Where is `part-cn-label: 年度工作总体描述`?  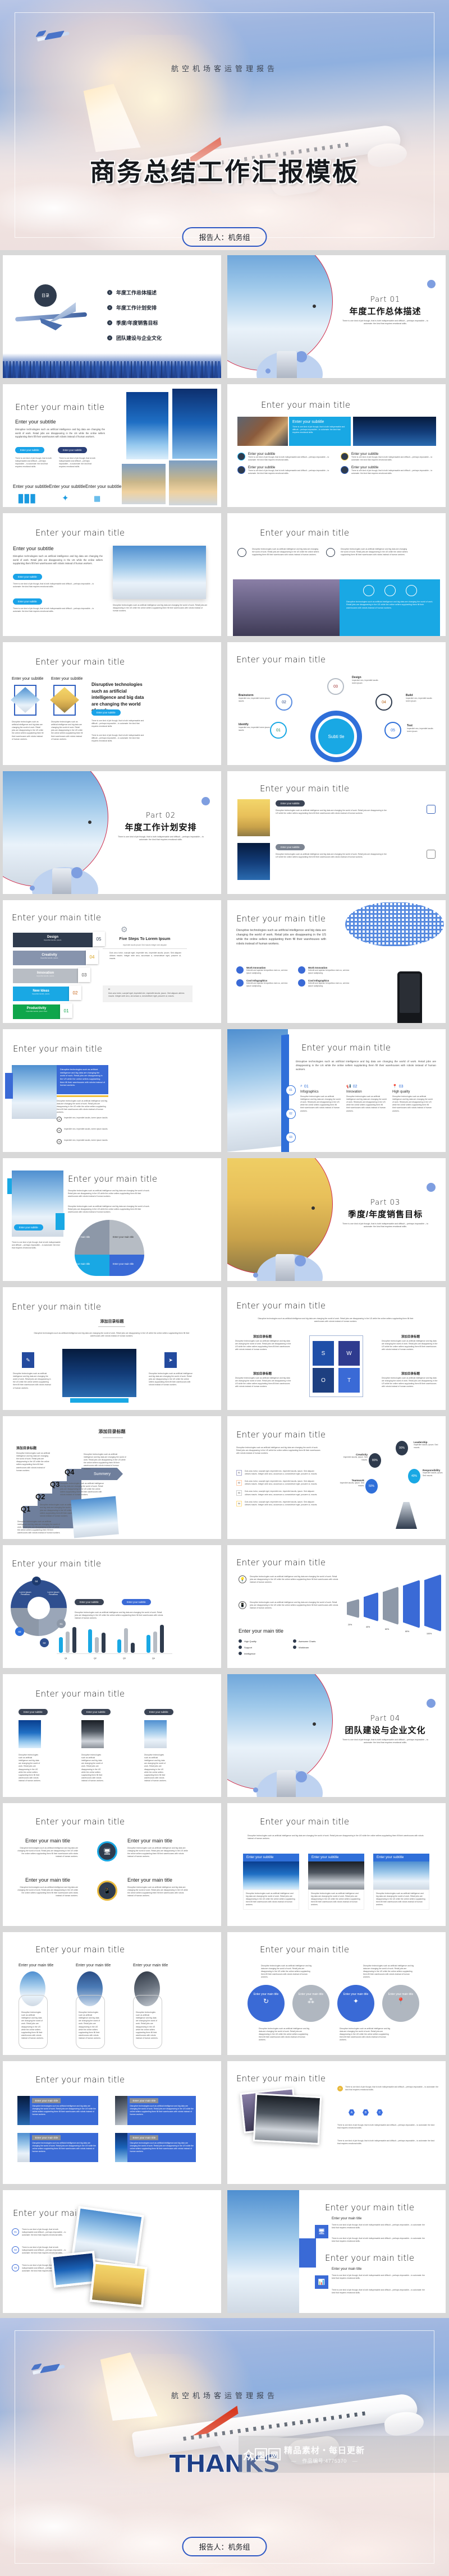 part-cn-label: 年度工作总体描述 is located at coordinates (385, 311).